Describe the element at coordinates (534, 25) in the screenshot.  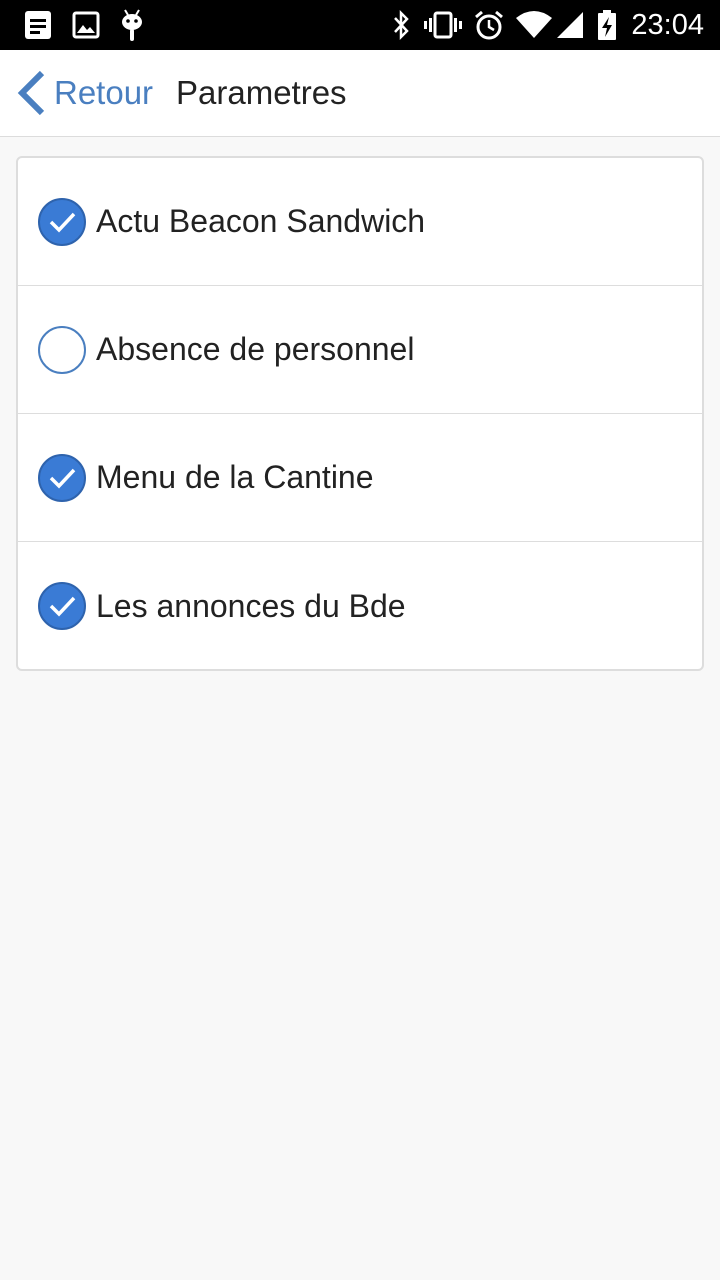
I see `wifi-icon` at that location.